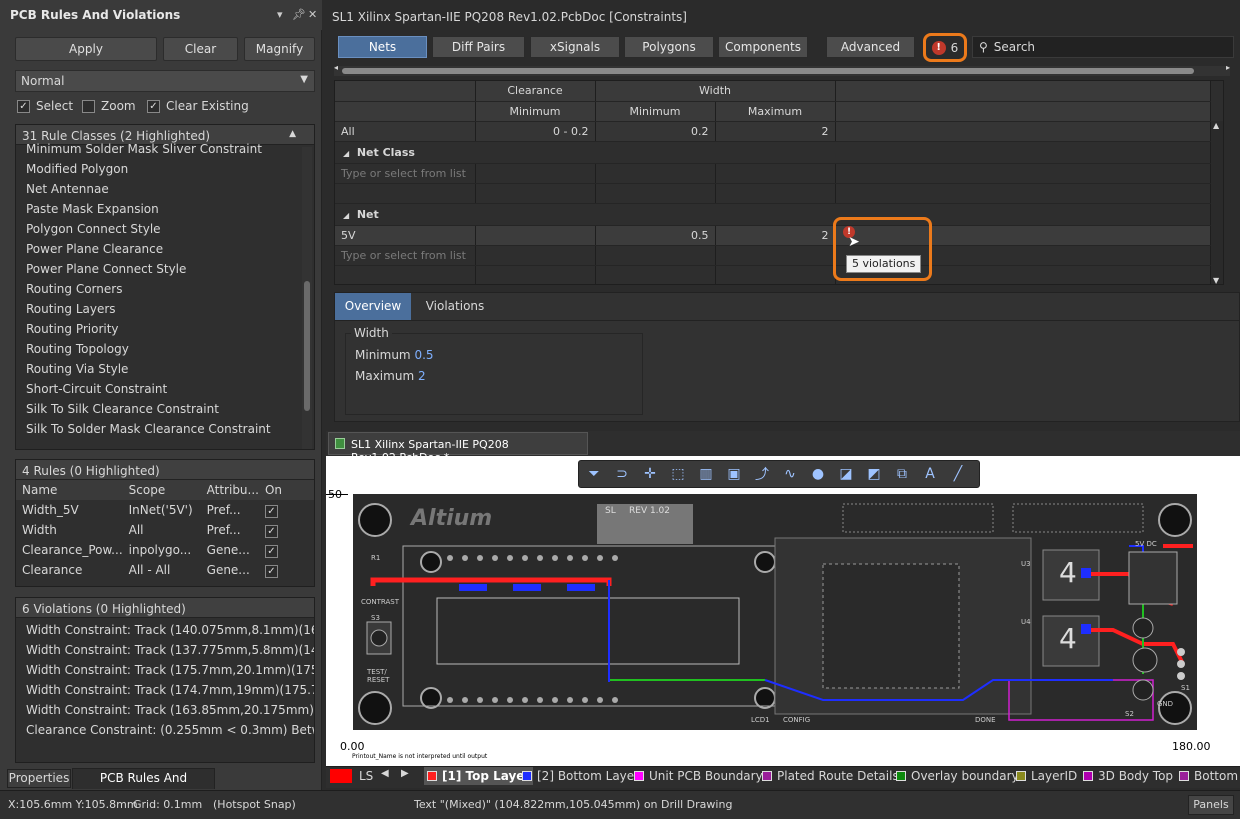 This screenshot has height=819, width=1240. What do you see at coordinates (678, 474) in the screenshot?
I see `select-rect-icon: ⬚` at bounding box center [678, 474].